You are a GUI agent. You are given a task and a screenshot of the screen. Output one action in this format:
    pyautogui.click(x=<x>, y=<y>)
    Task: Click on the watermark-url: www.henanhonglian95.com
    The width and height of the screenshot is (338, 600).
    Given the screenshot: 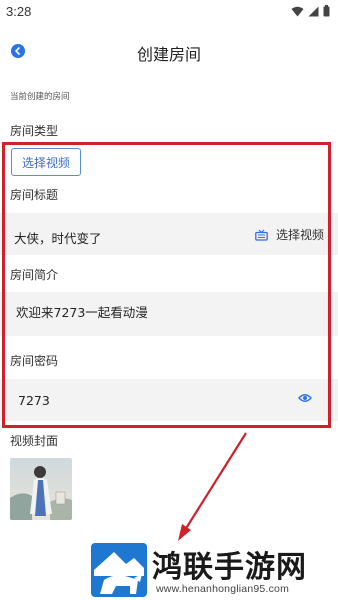 What is the action you would take?
    pyautogui.click(x=223, y=589)
    